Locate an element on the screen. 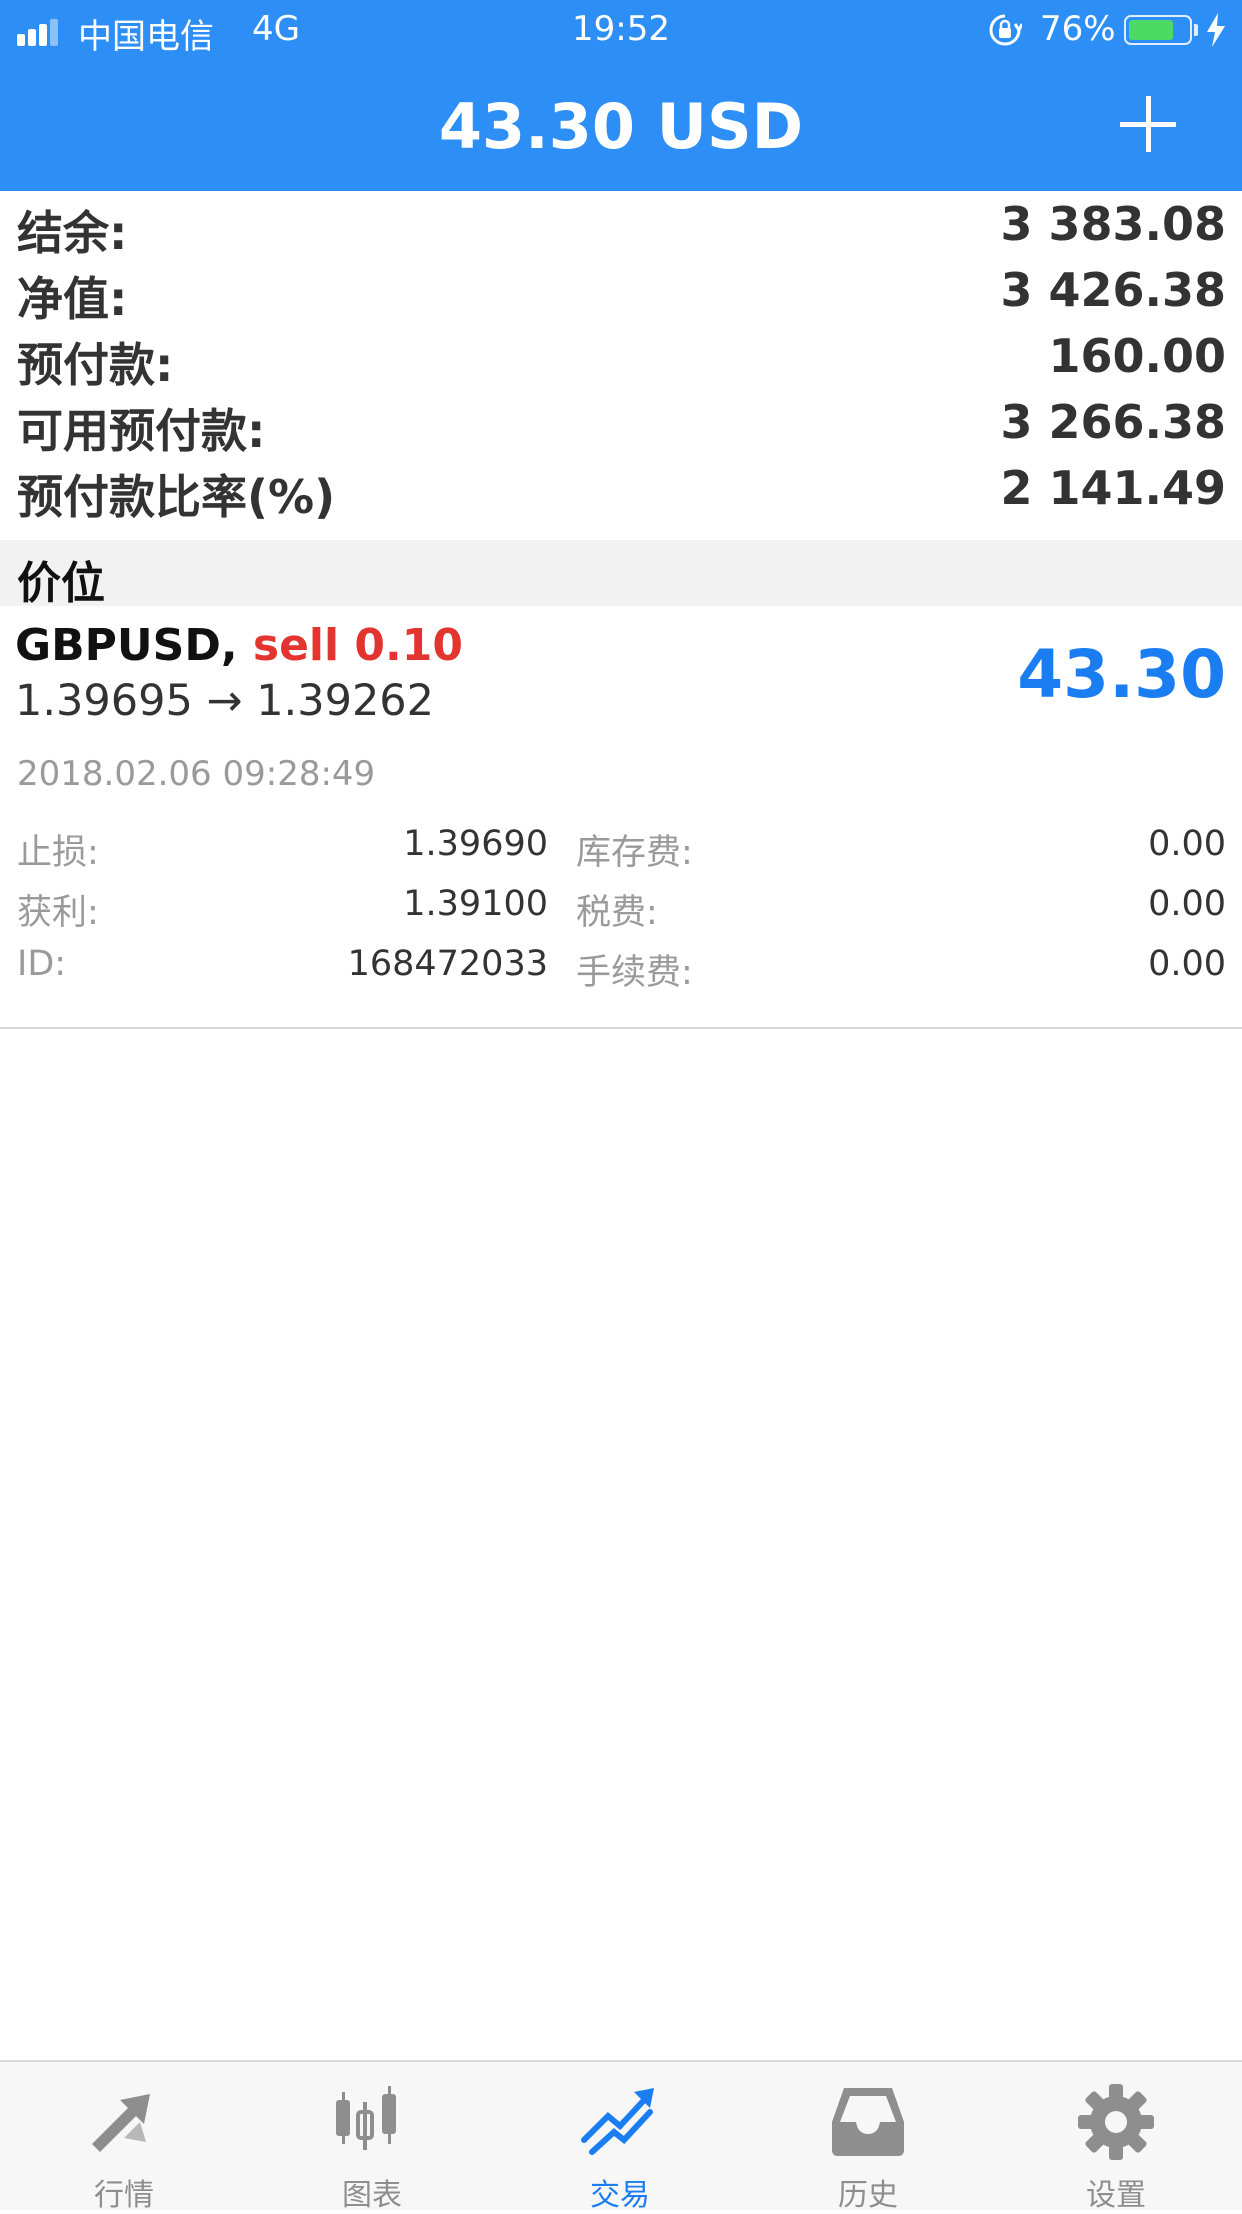  position-profit: 43.30 is located at coordinates (1121, 674).